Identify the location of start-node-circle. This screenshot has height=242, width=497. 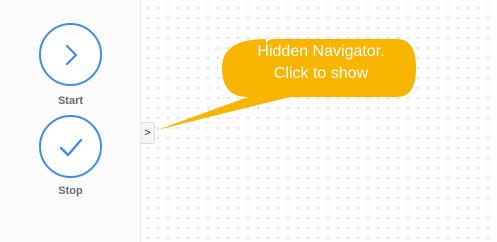
(70, 54).